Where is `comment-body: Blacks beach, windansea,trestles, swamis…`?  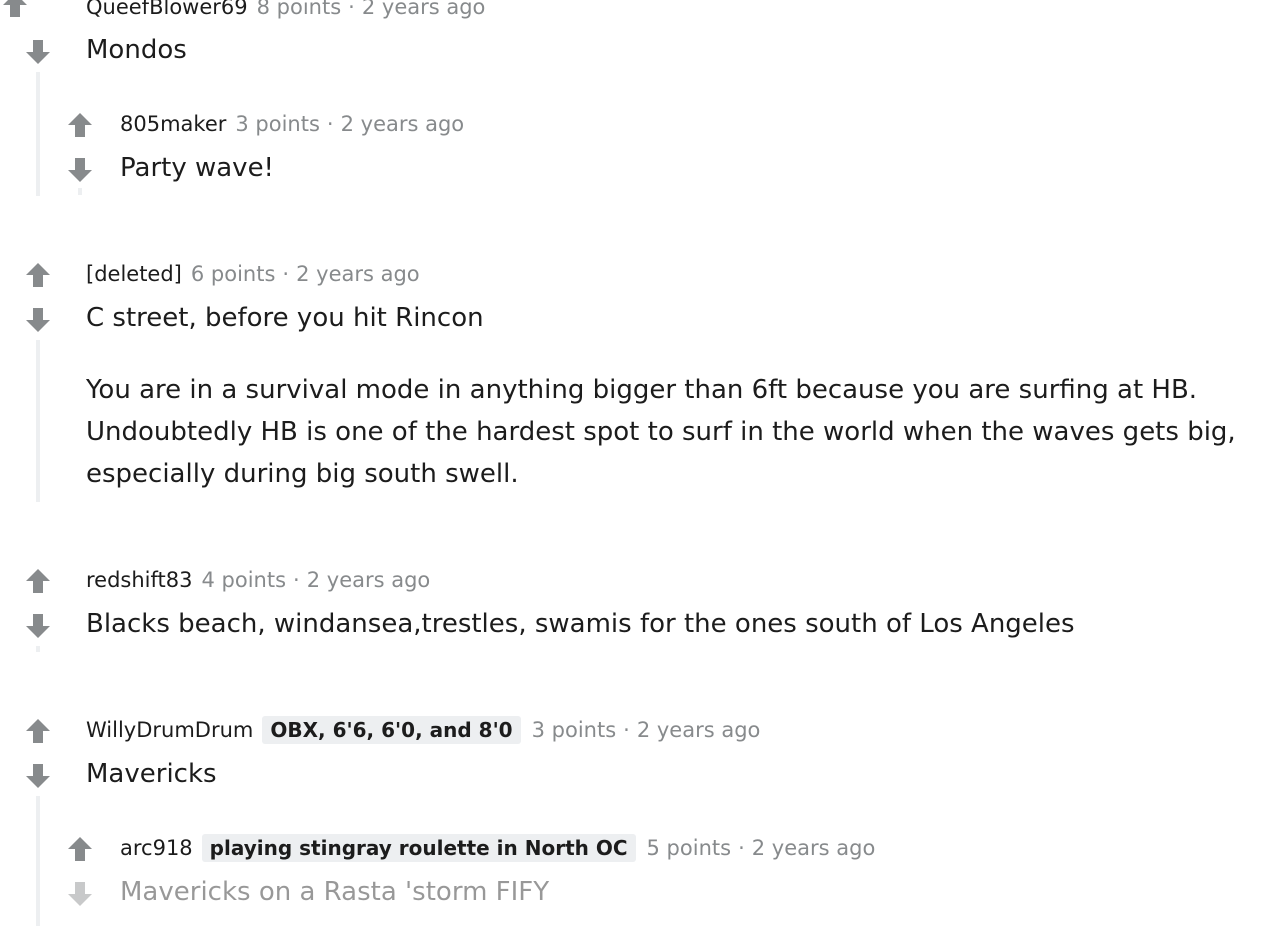 comment-body: Blacks beach, windansea,trestles, swamis… is located at coordinates (580, 624).